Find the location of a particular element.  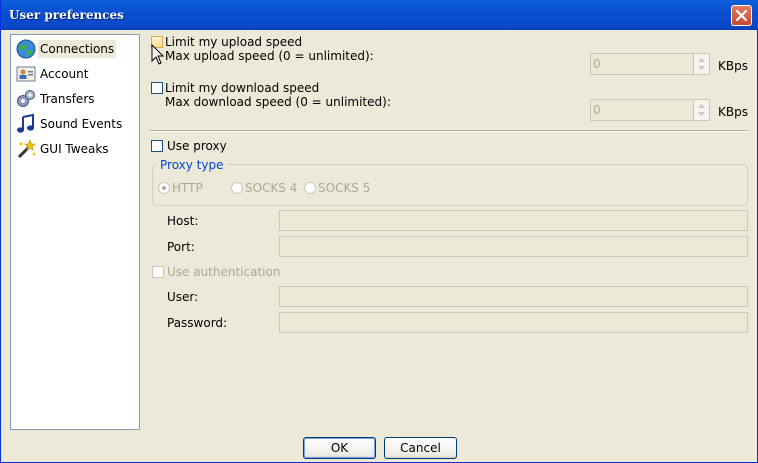

sidebar-item-connections: Connections is located at coordinates (68, 49).